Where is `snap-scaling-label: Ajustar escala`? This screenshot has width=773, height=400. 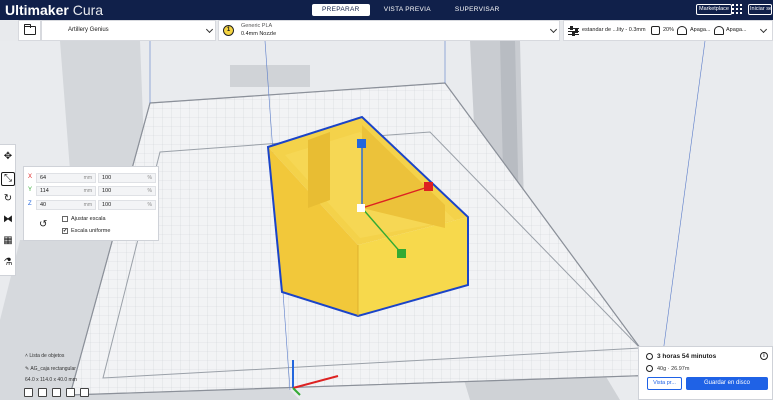 snap-scaling-label: Ajustar escala is located at coordinates (88, 219).